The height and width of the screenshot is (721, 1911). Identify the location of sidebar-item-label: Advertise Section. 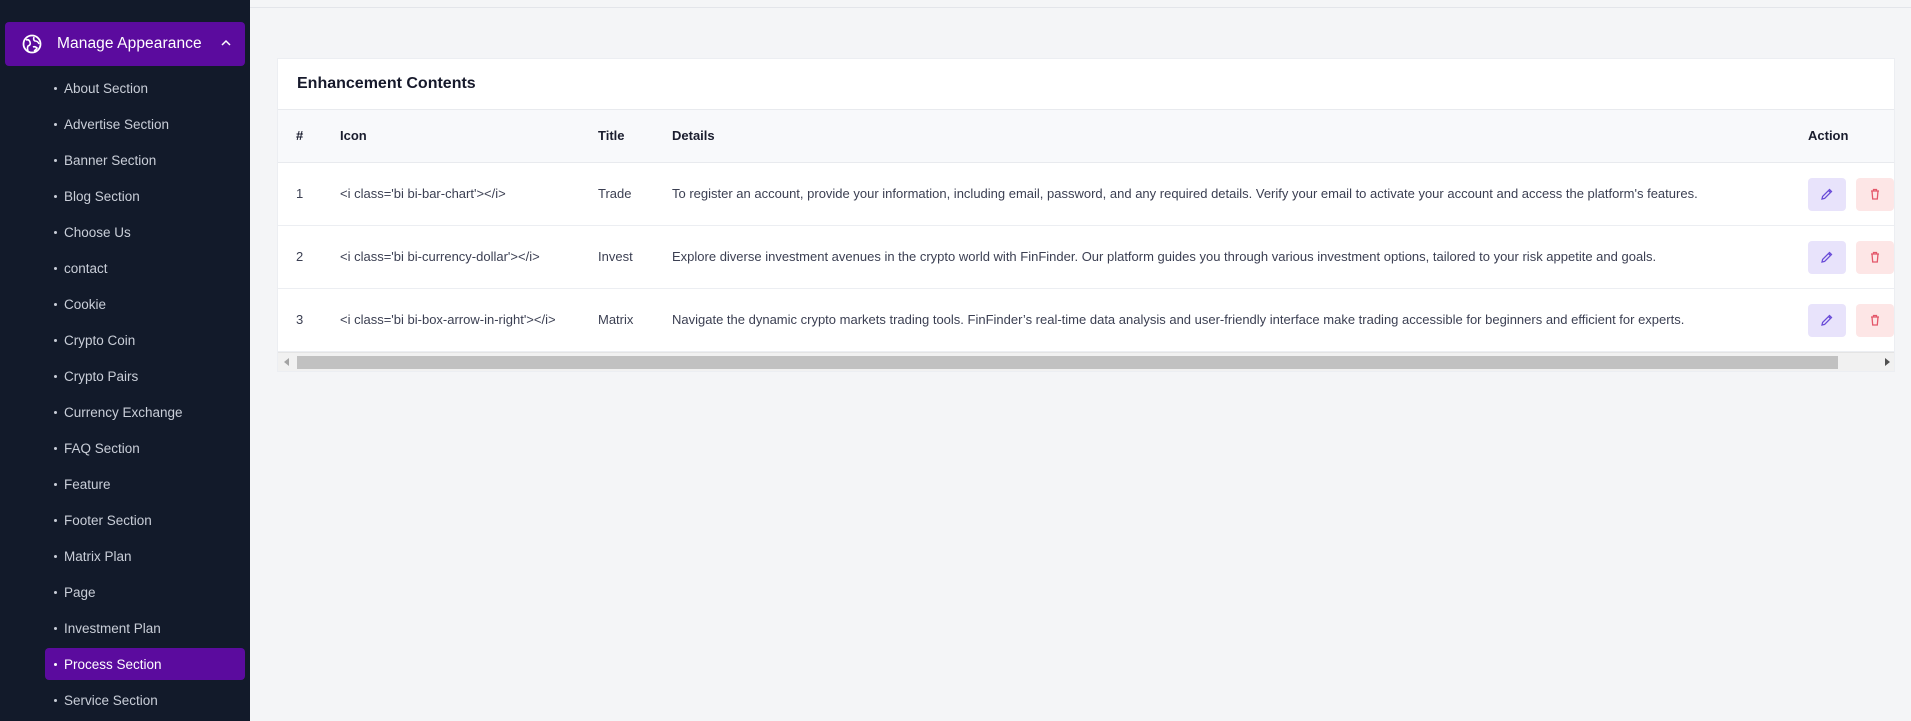
(117, 124).